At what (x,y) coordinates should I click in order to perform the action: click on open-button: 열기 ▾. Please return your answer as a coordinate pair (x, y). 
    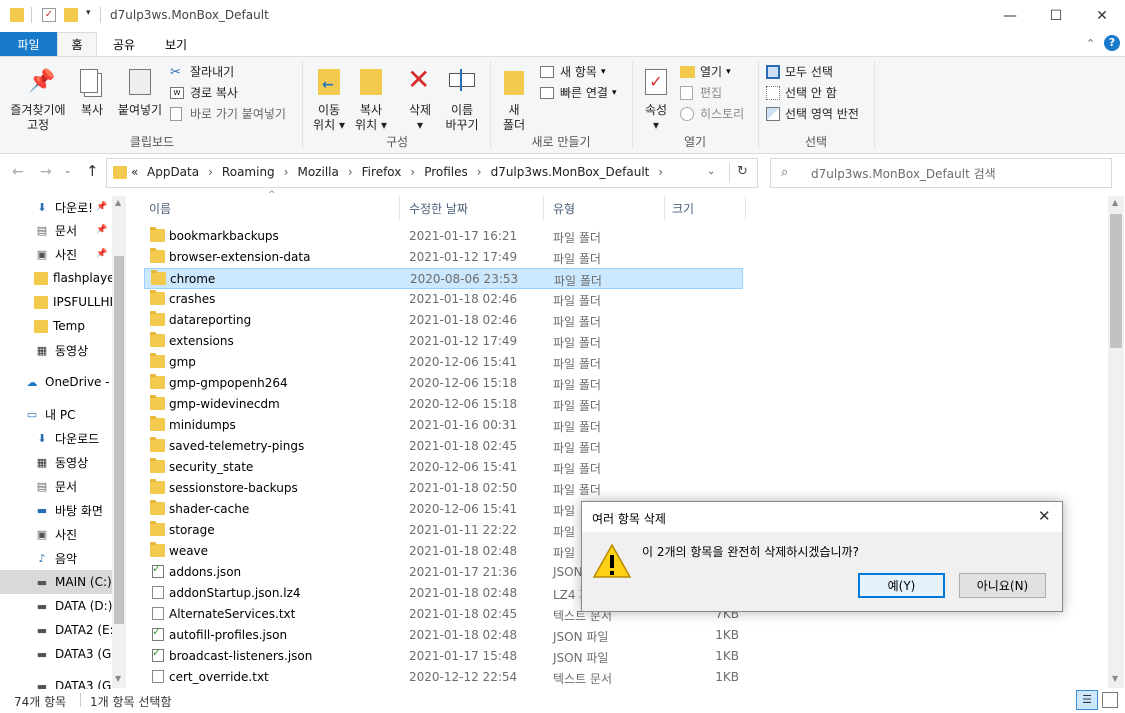
    Looking at the image, I should click on (705, 72).